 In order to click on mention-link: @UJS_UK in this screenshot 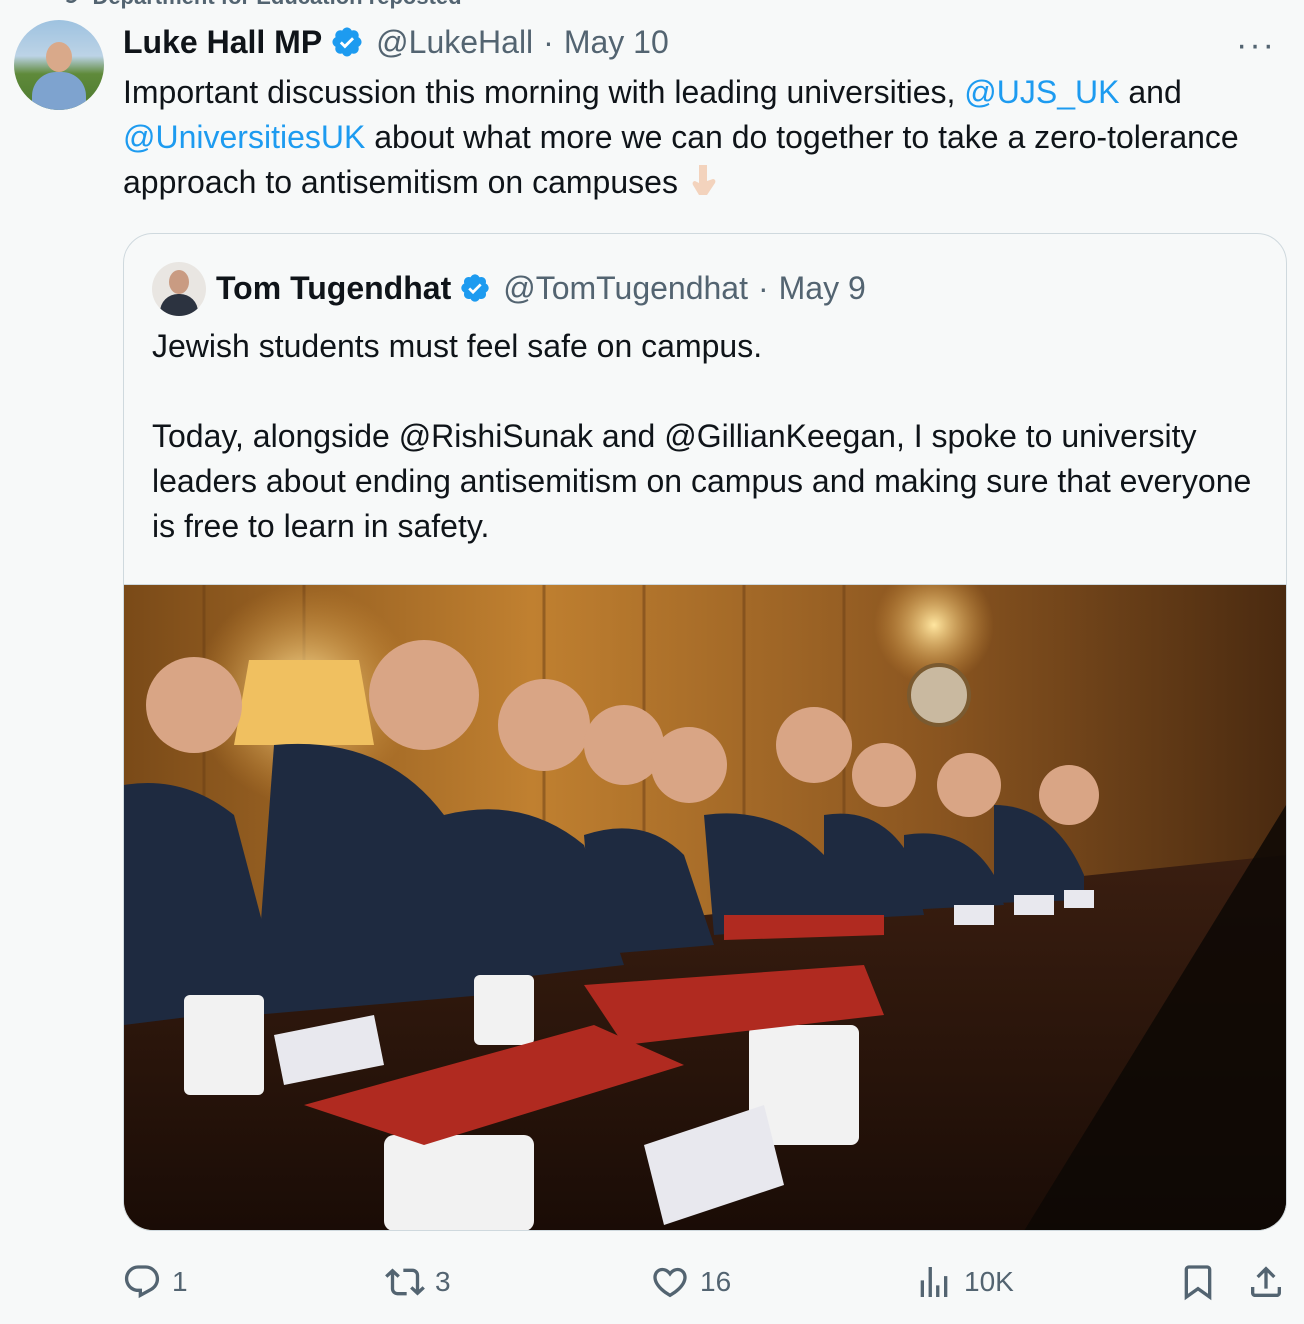, I will do `click(1041, 92)`.